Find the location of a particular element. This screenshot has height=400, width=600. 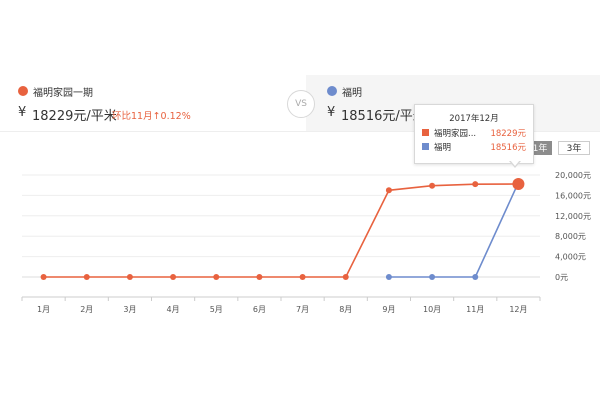

tooltip-title: 2017年12月 is located at coordinates (474, 119).